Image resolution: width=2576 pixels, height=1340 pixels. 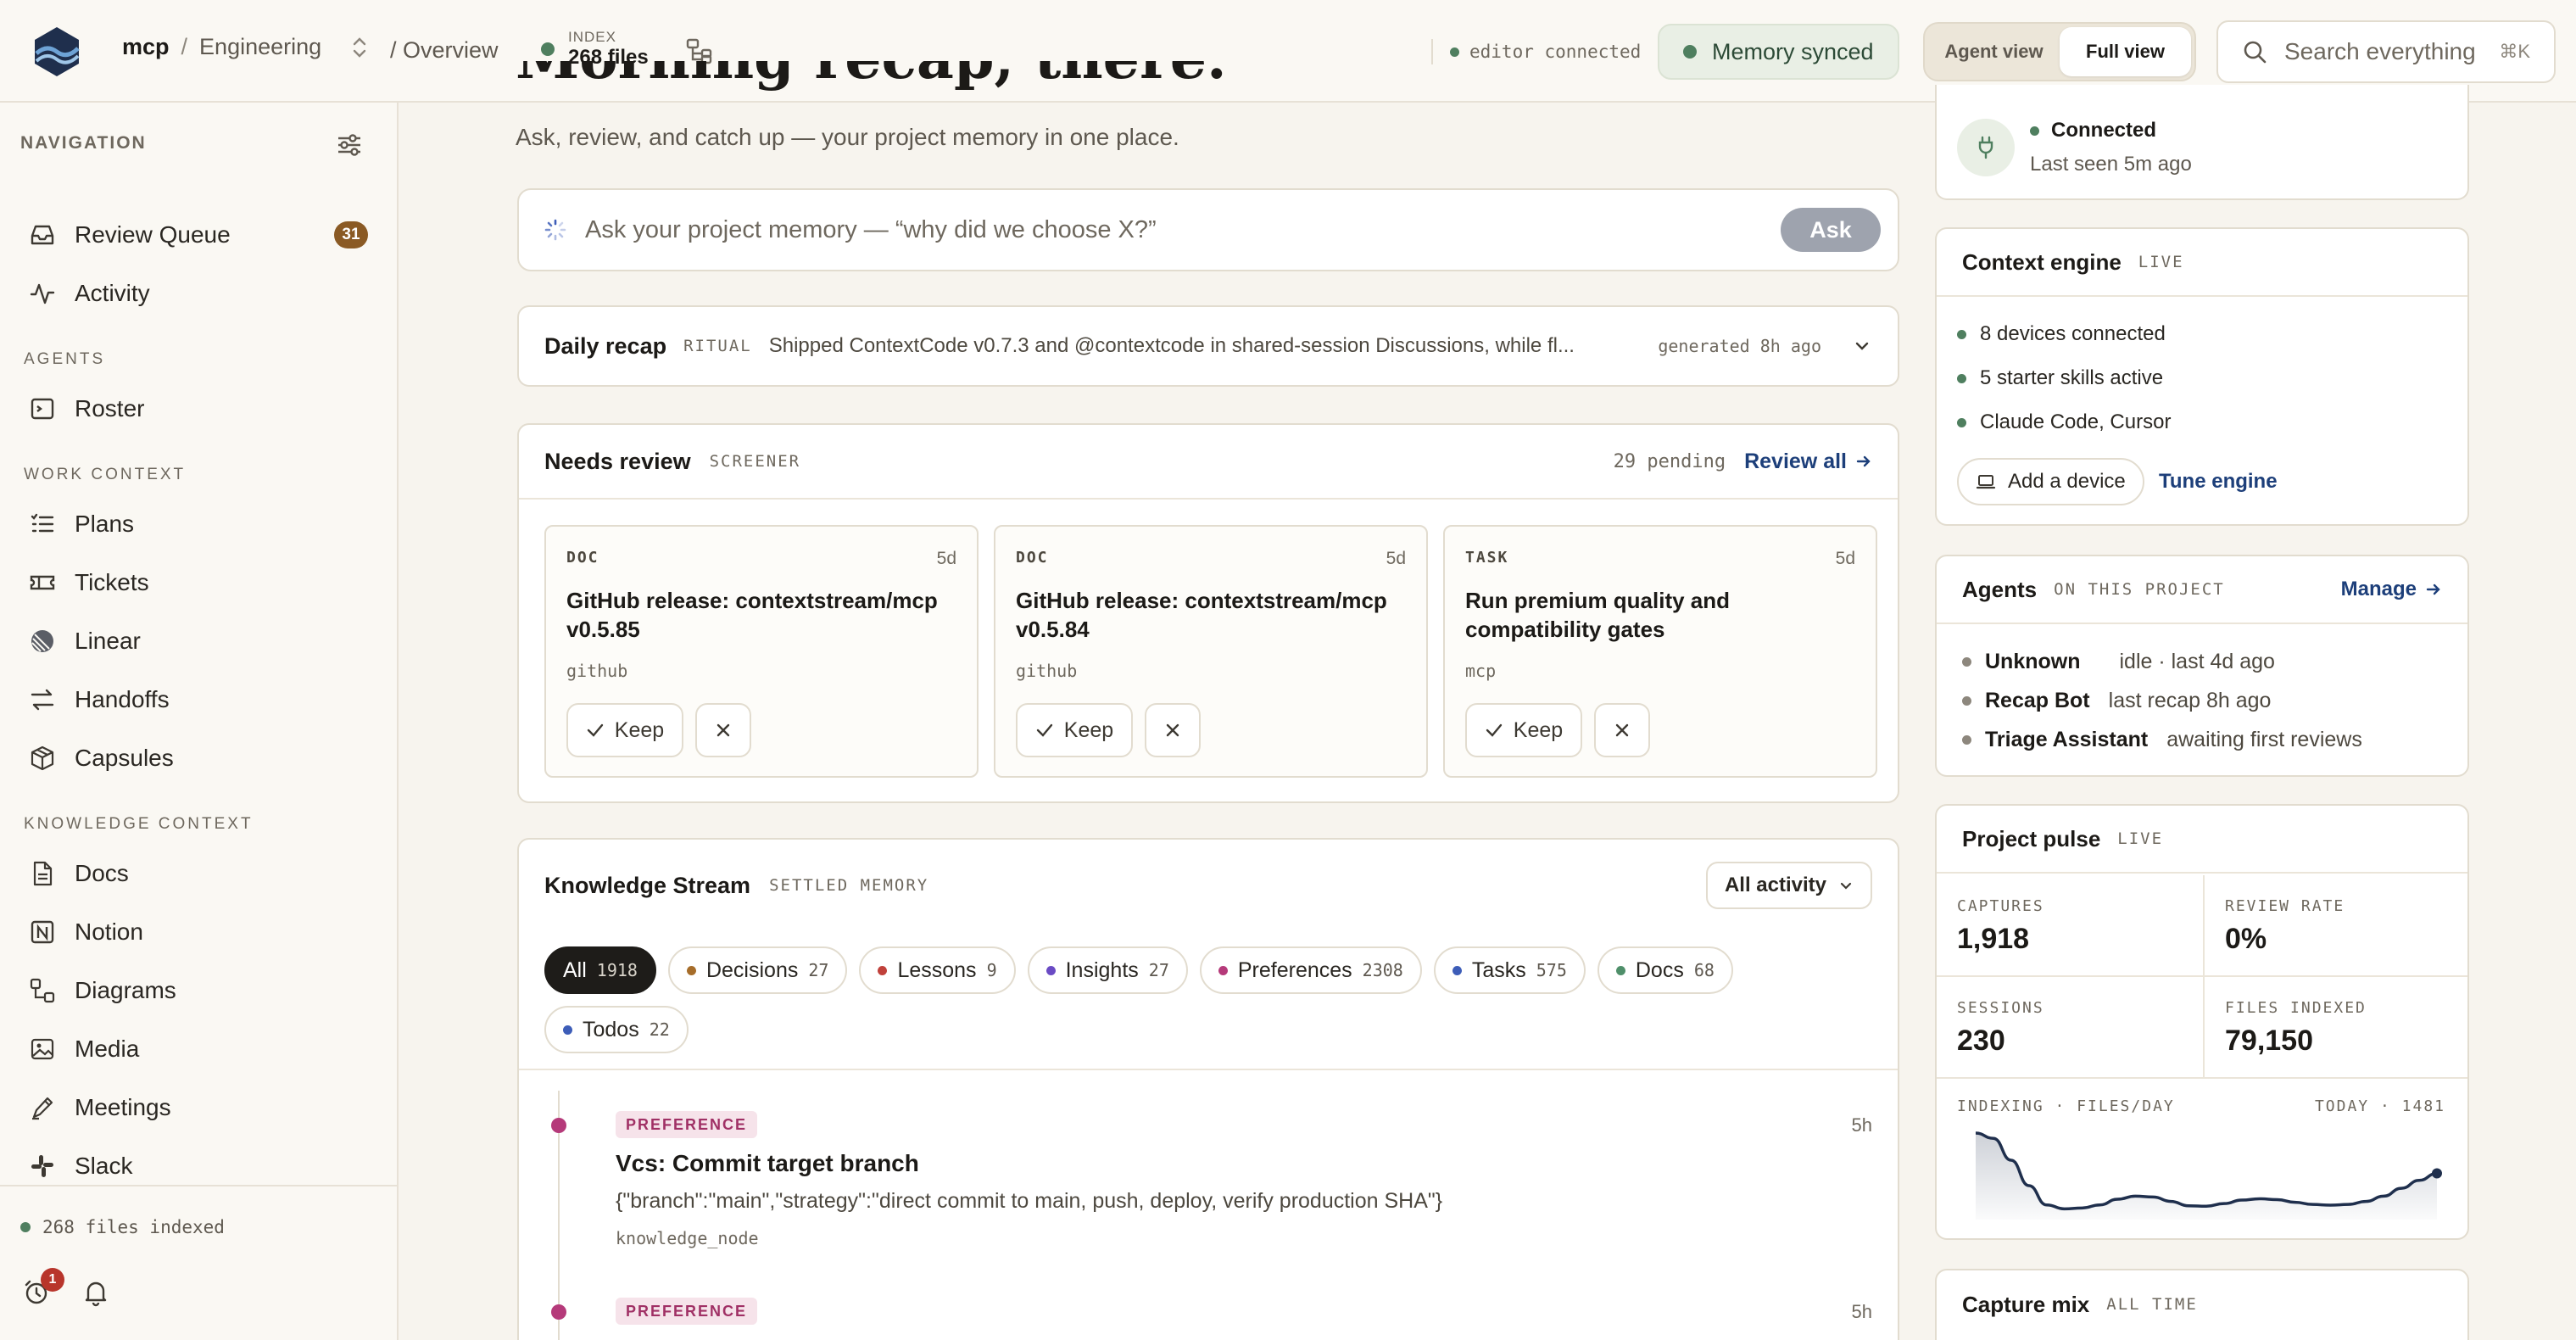 I want to click on chip-count: 68, so click(x=1704, y=970).